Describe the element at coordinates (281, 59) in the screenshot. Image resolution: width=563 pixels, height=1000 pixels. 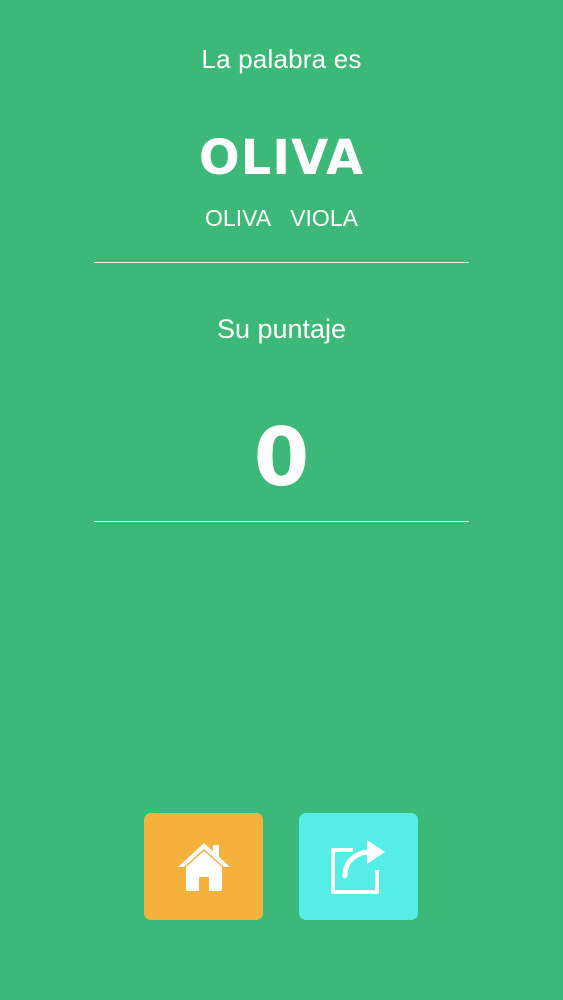
I see `word-prompt: La palabra es` at that location.